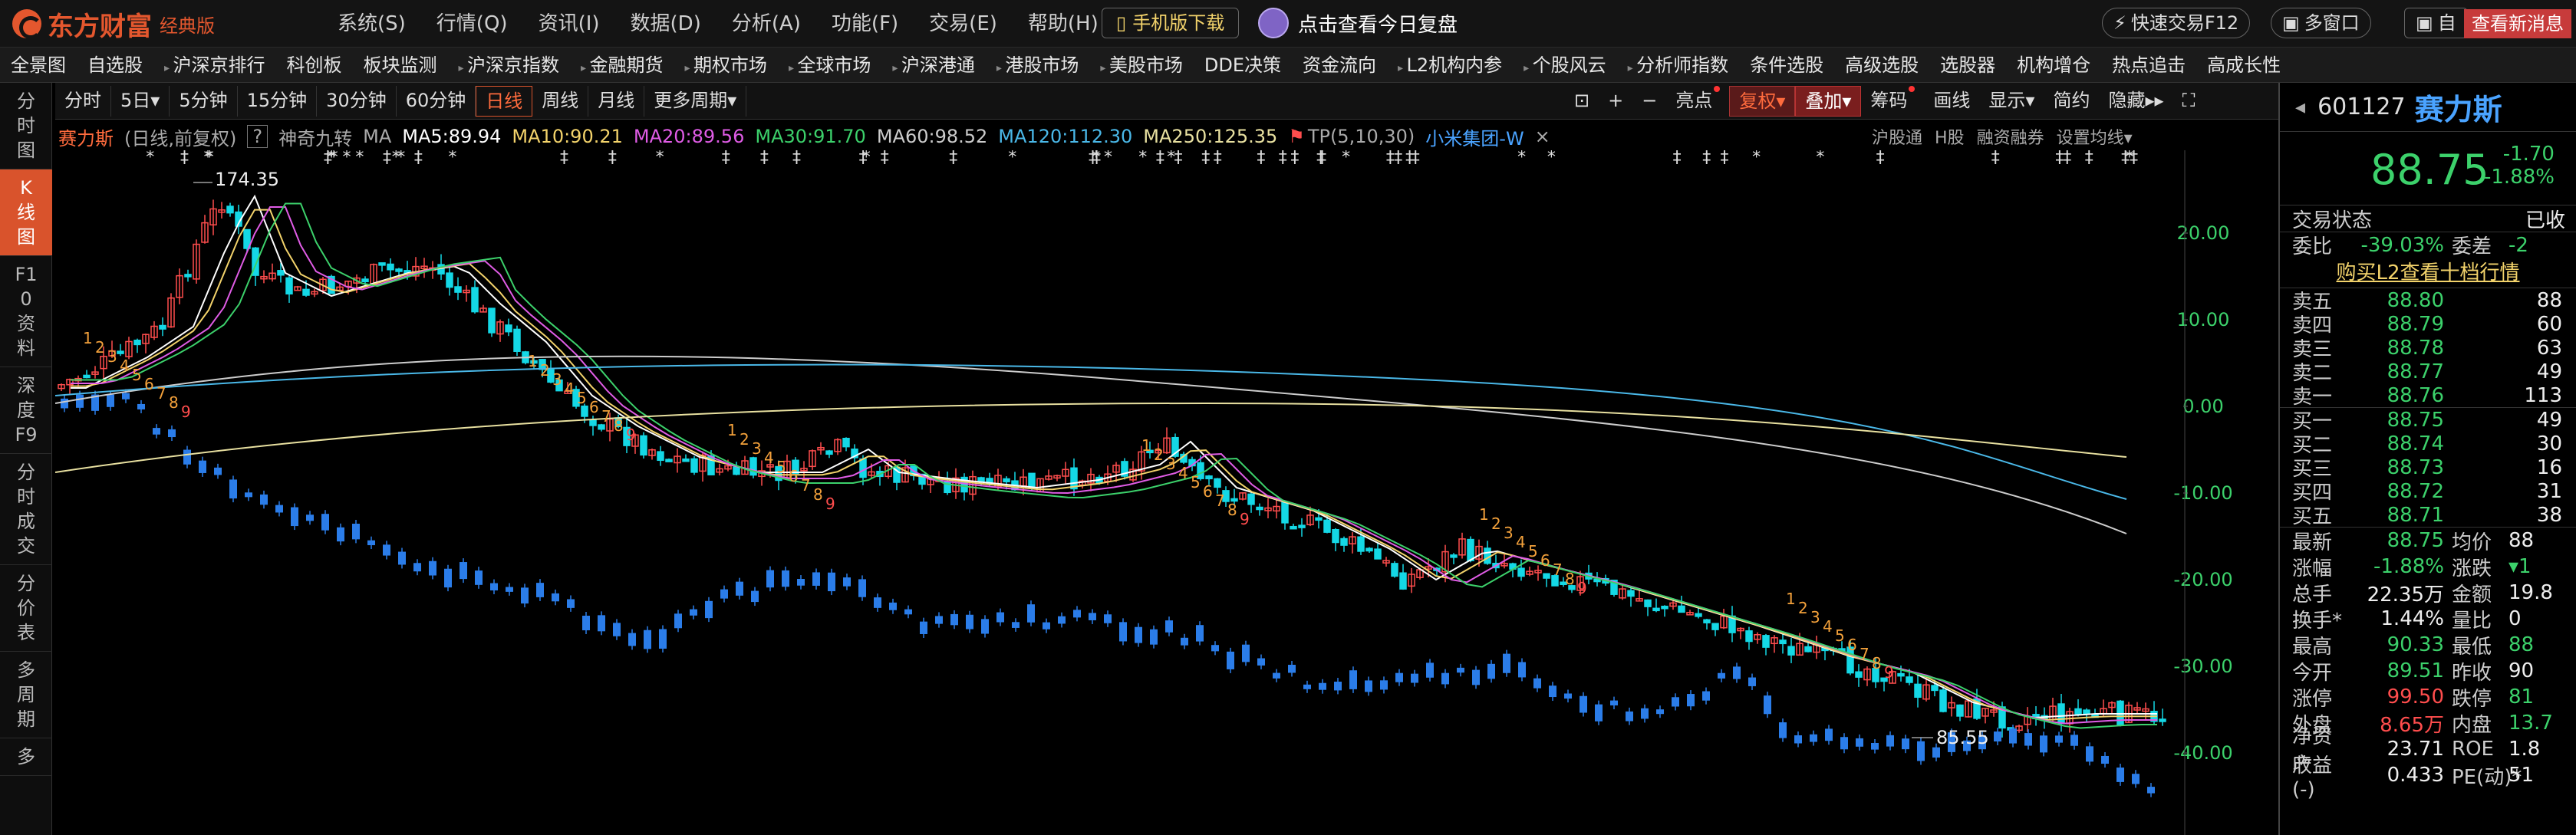 This screenshot has height=835, width=2576. What do you see at coordinates (1762, 102) in the screenshot?
I see `adjust-button: 复权▾` at bounding box center [1762, 102].